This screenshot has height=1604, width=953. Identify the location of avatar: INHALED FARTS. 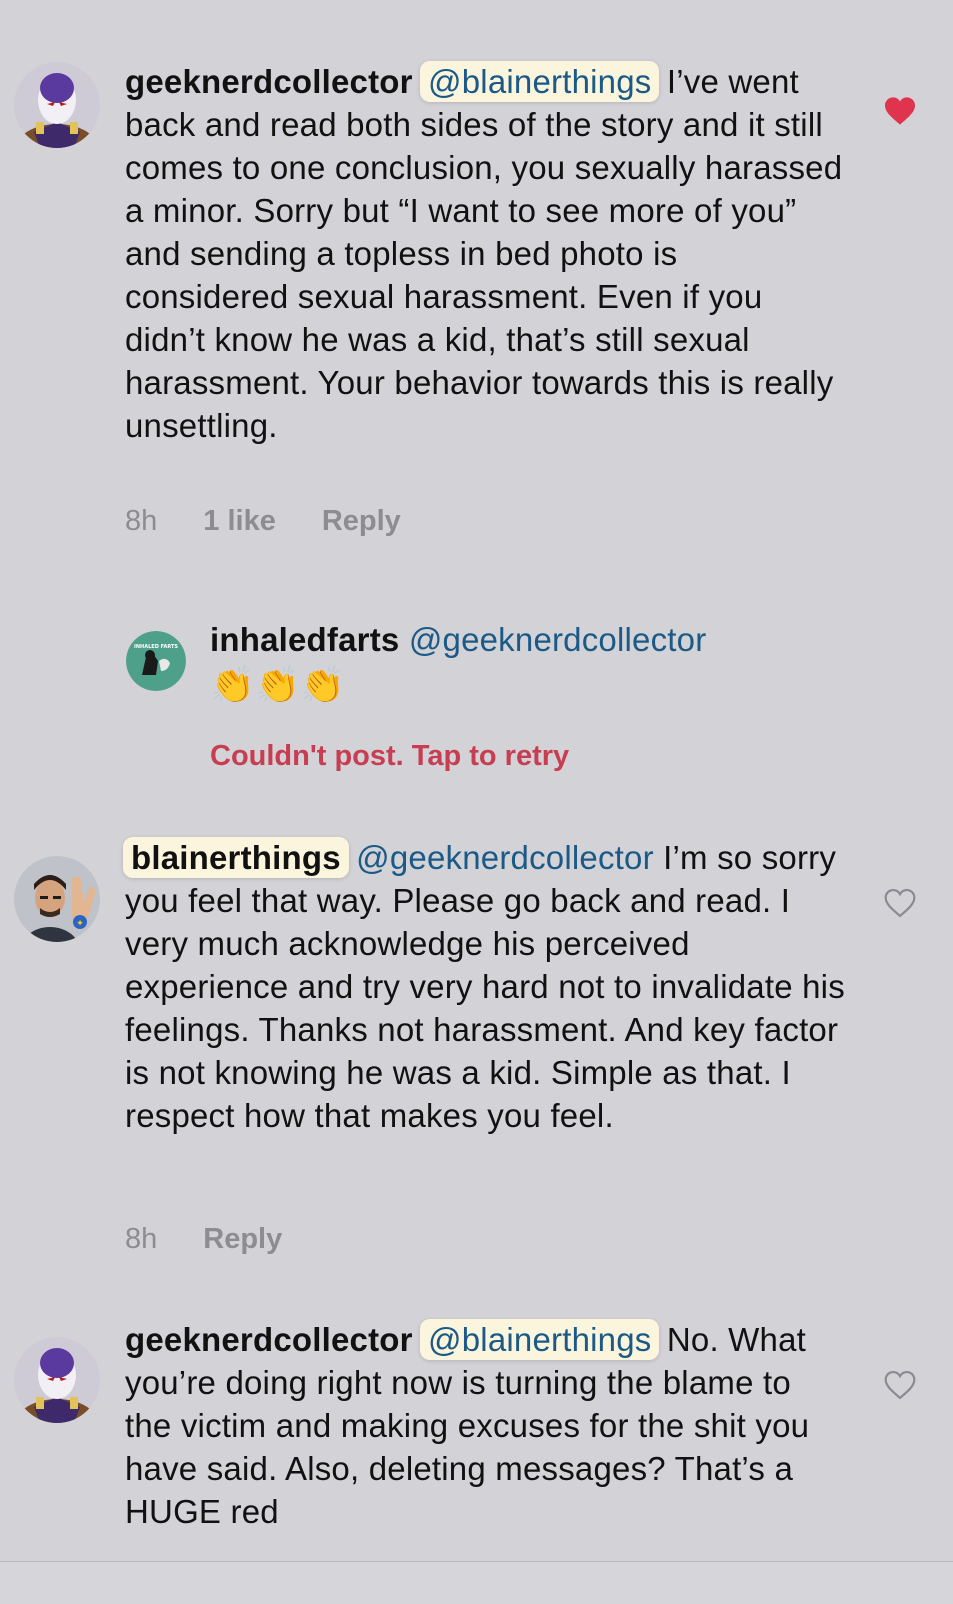
(156, 661).